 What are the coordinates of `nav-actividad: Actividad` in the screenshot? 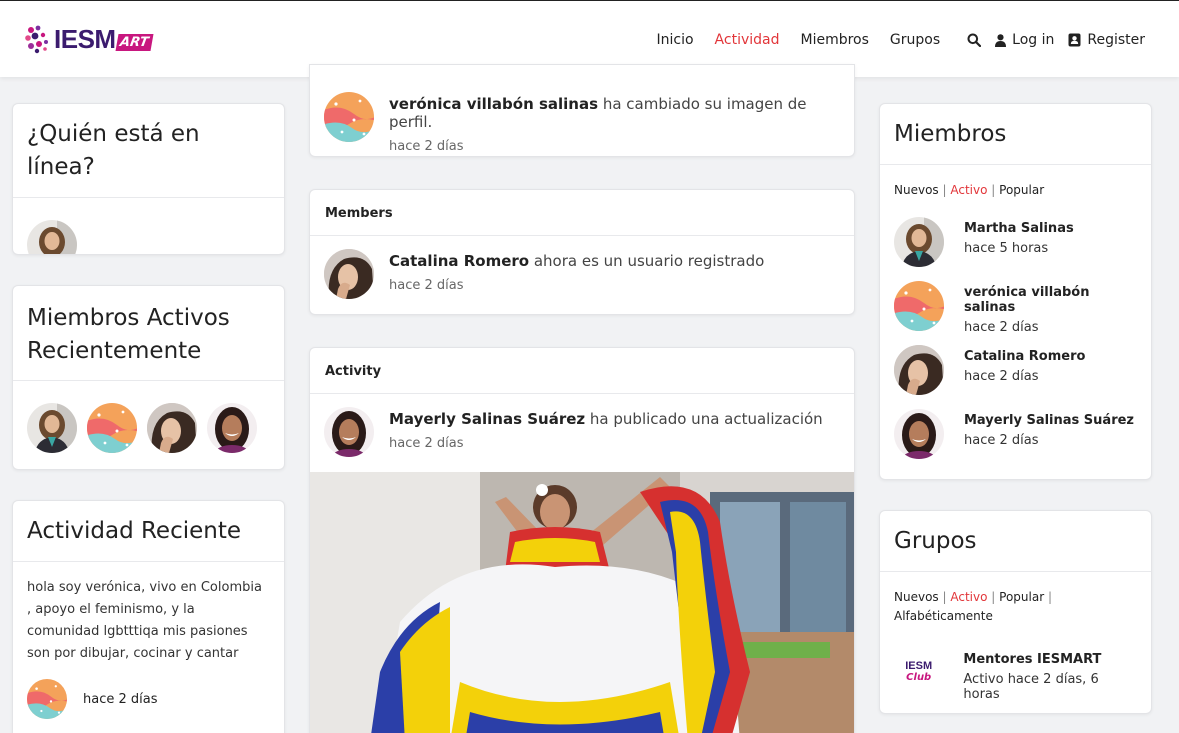 It's located at (747, 40).